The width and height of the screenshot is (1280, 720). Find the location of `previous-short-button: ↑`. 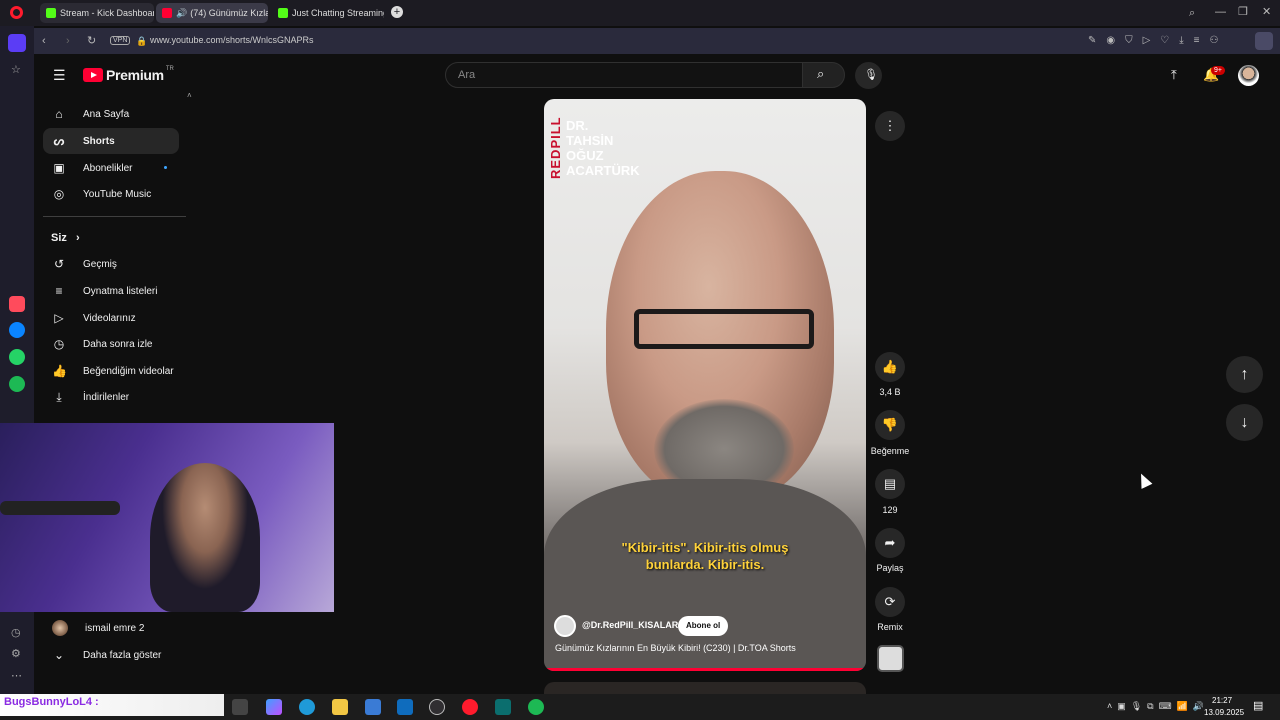

previous-short-button: ↑ is located at coordinates (1244, 374).